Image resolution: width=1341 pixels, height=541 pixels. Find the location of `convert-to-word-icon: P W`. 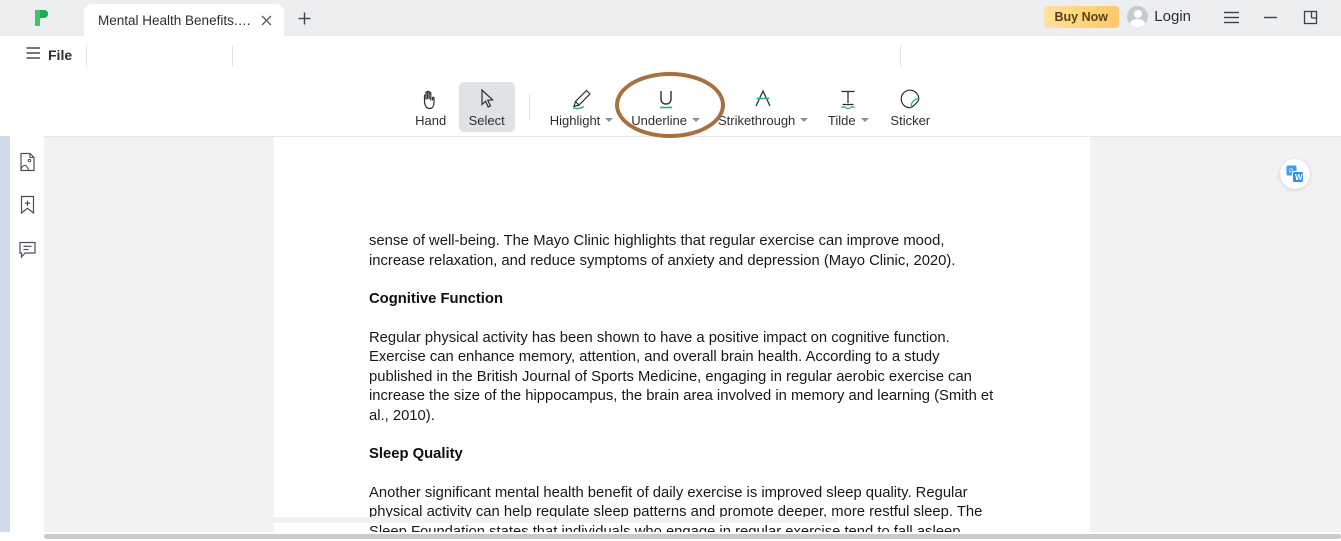

convert-to-word-icon: P W is located at coordinates (1295, 174).